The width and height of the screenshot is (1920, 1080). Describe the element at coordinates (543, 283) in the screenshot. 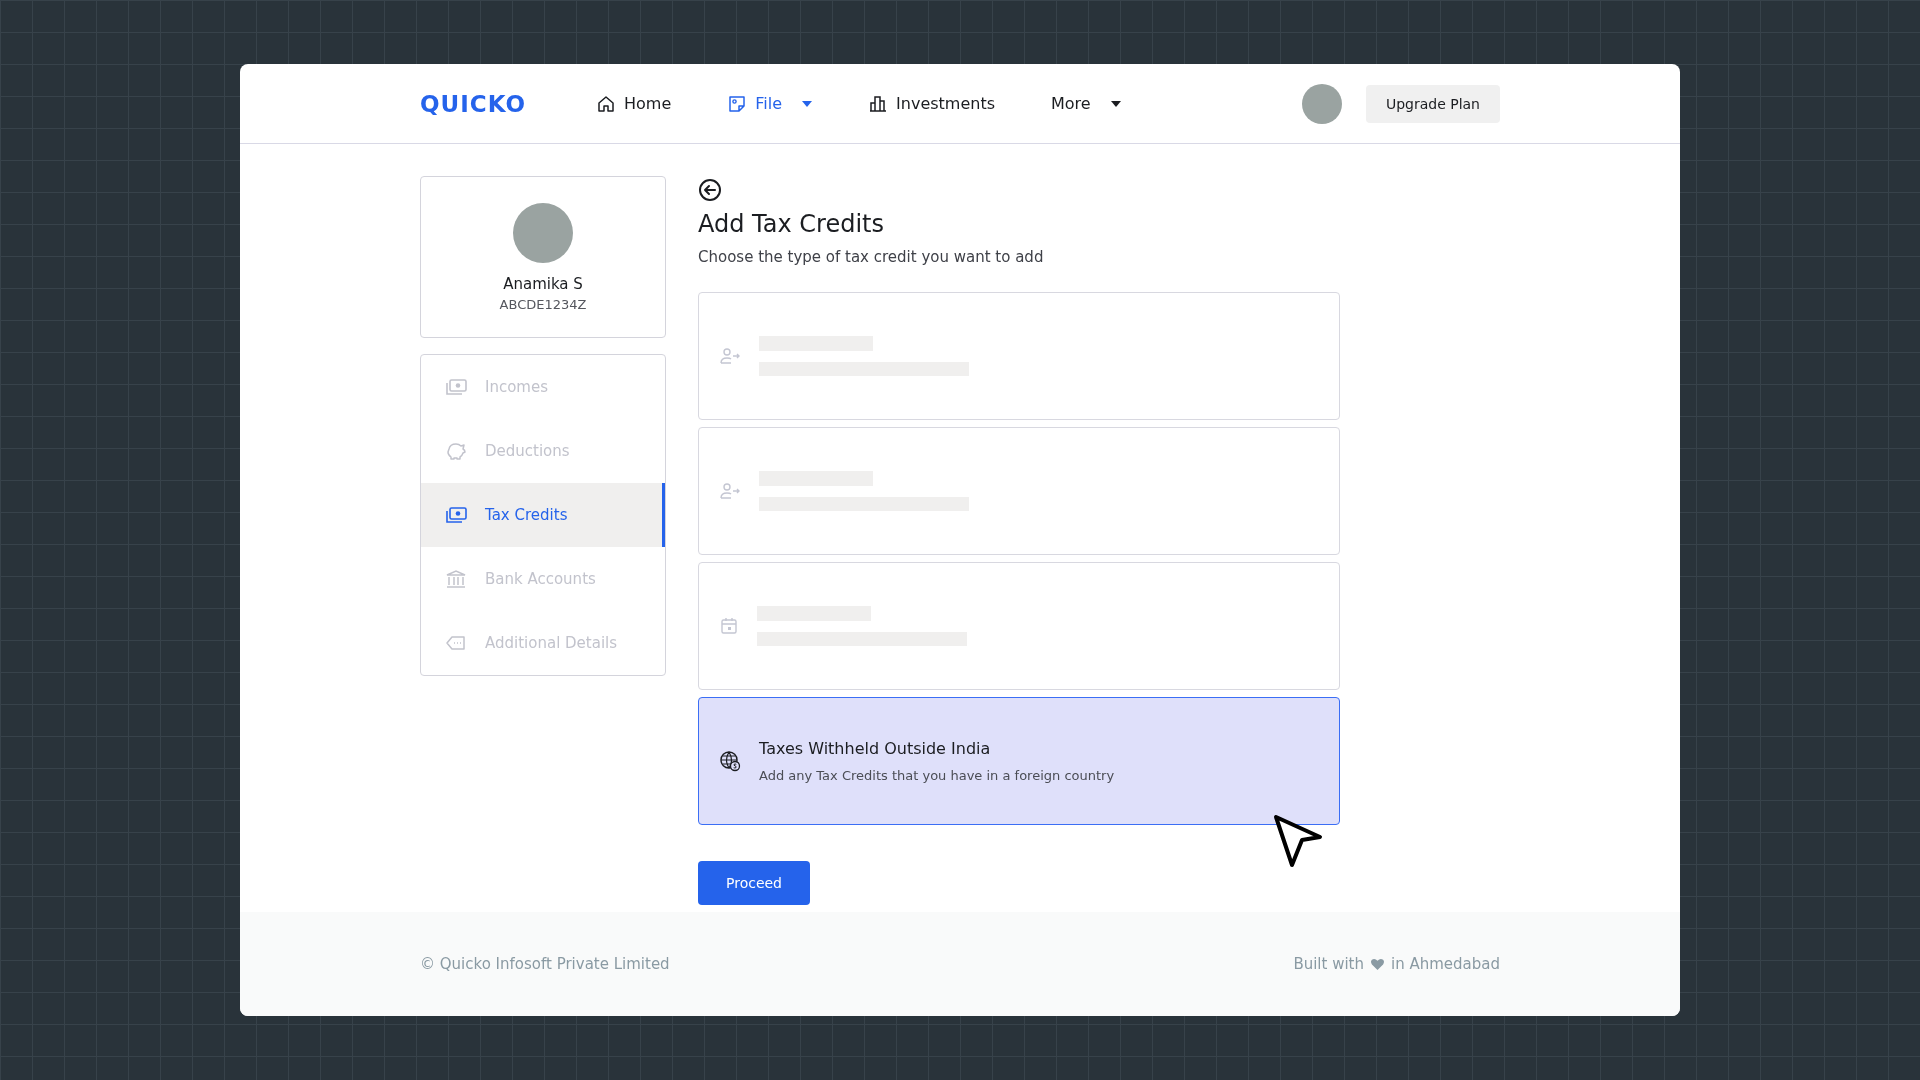

I see `profile-name: Anamika S` at that location.